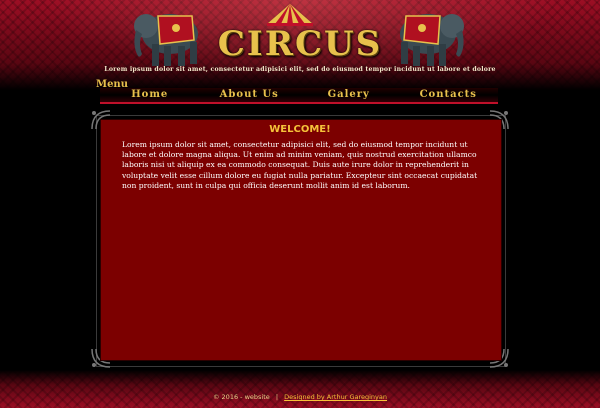 The width and height of the screenshot is (600, 408). Describe the element at coordinates (335, 397) in the screenshot. I see `designer-link: Designed by Arthur Gareginyan` at that location.